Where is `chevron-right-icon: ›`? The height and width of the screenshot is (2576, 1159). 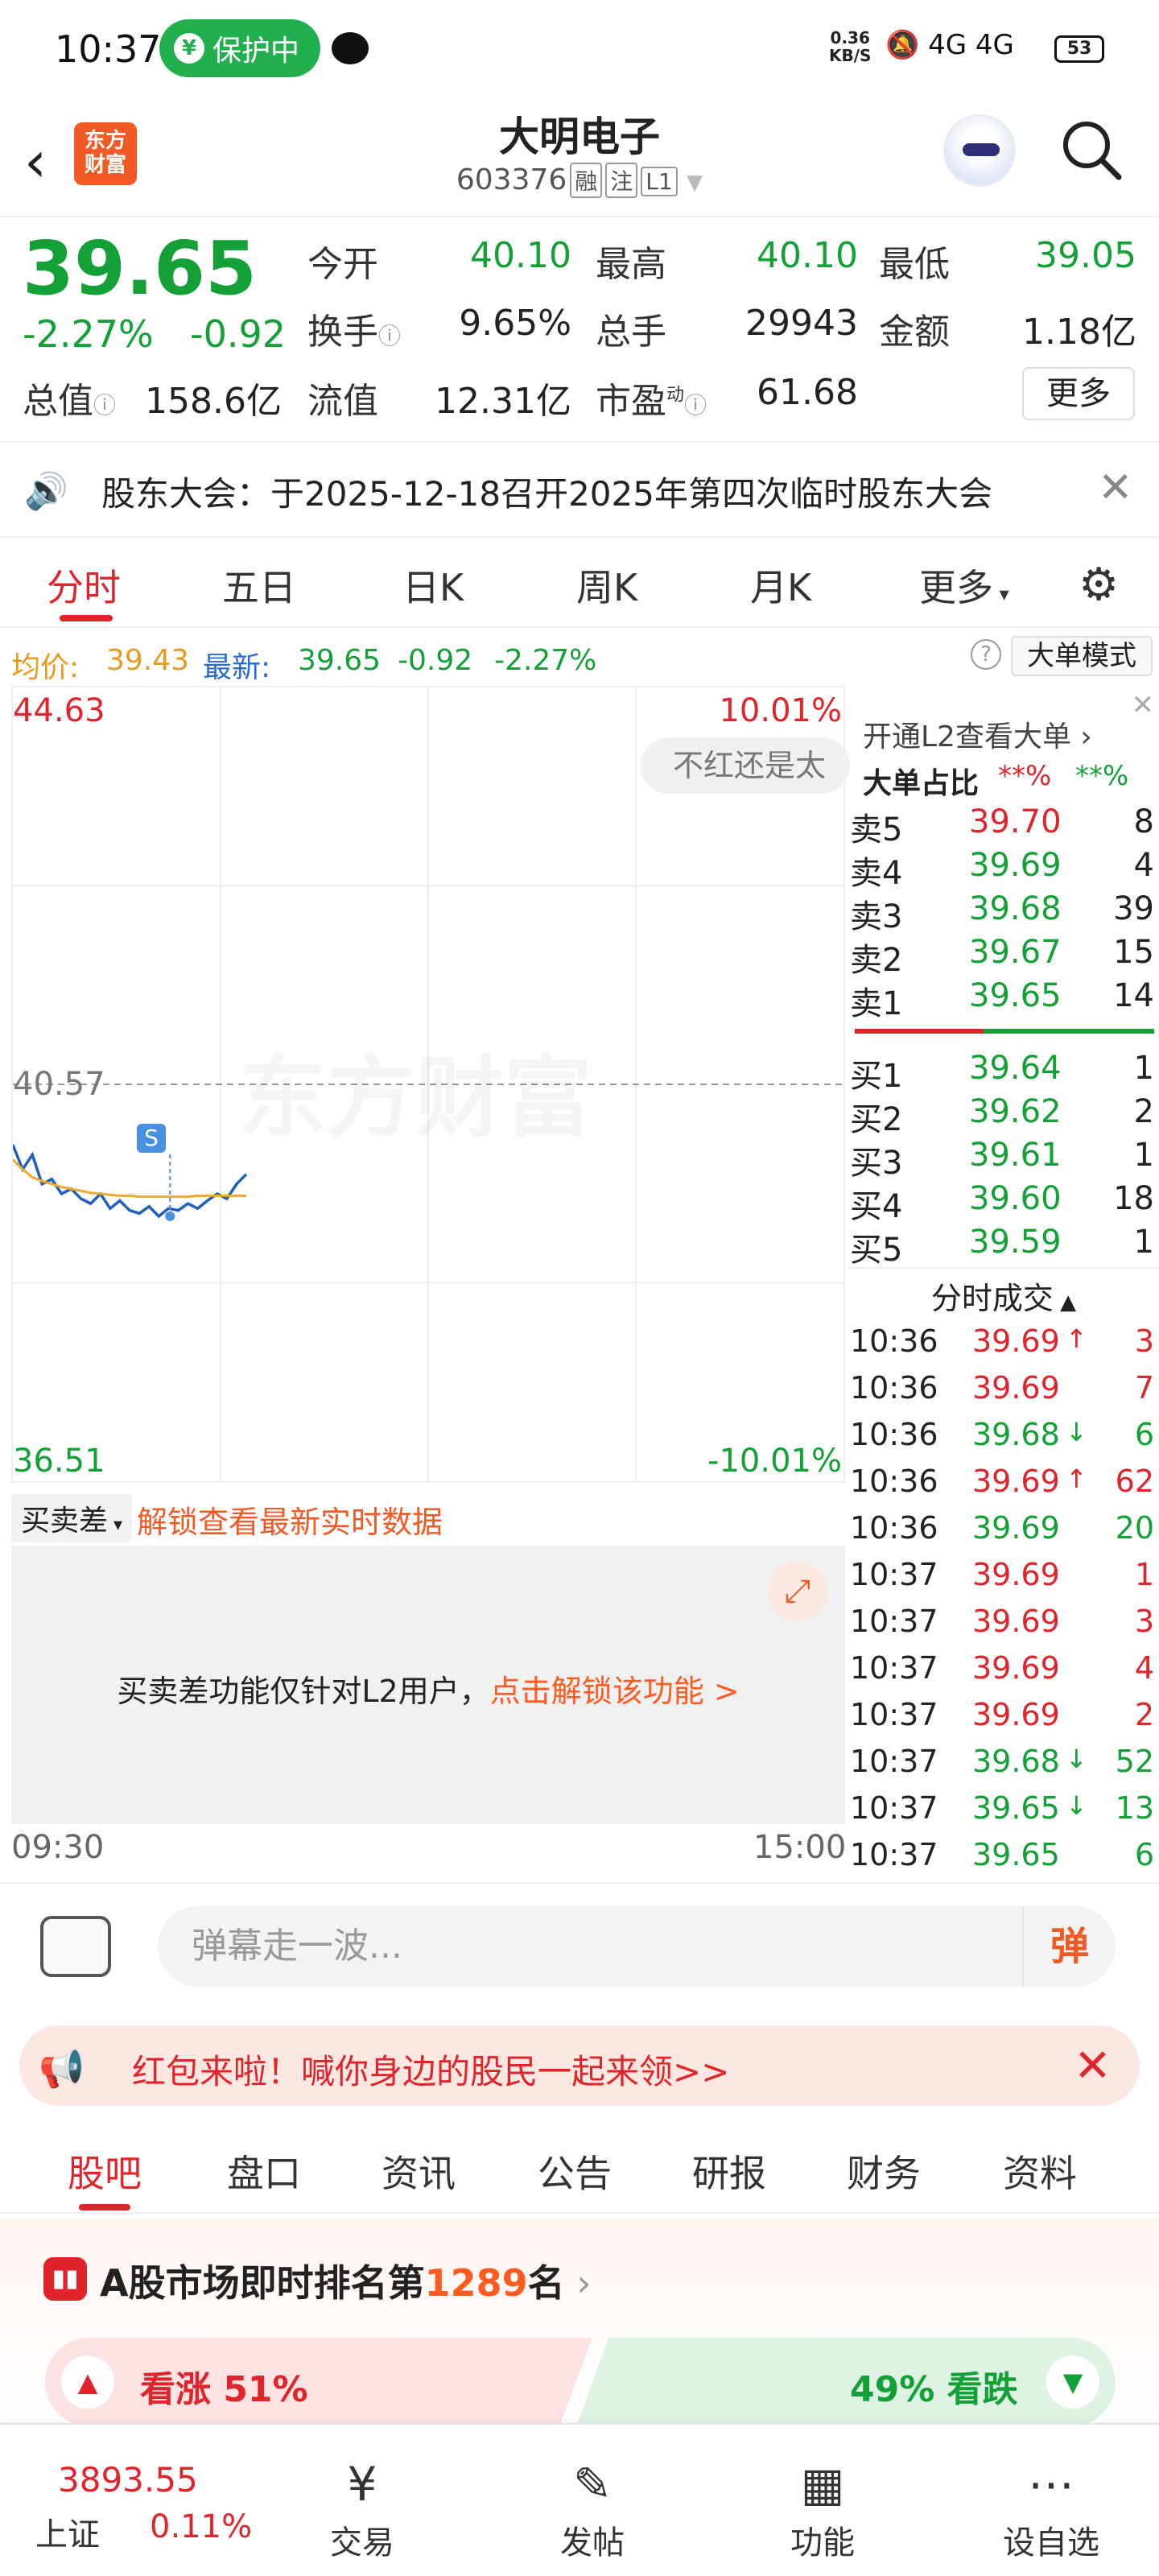 chevron-right-icon: › is located at coordinates (1081, 736).